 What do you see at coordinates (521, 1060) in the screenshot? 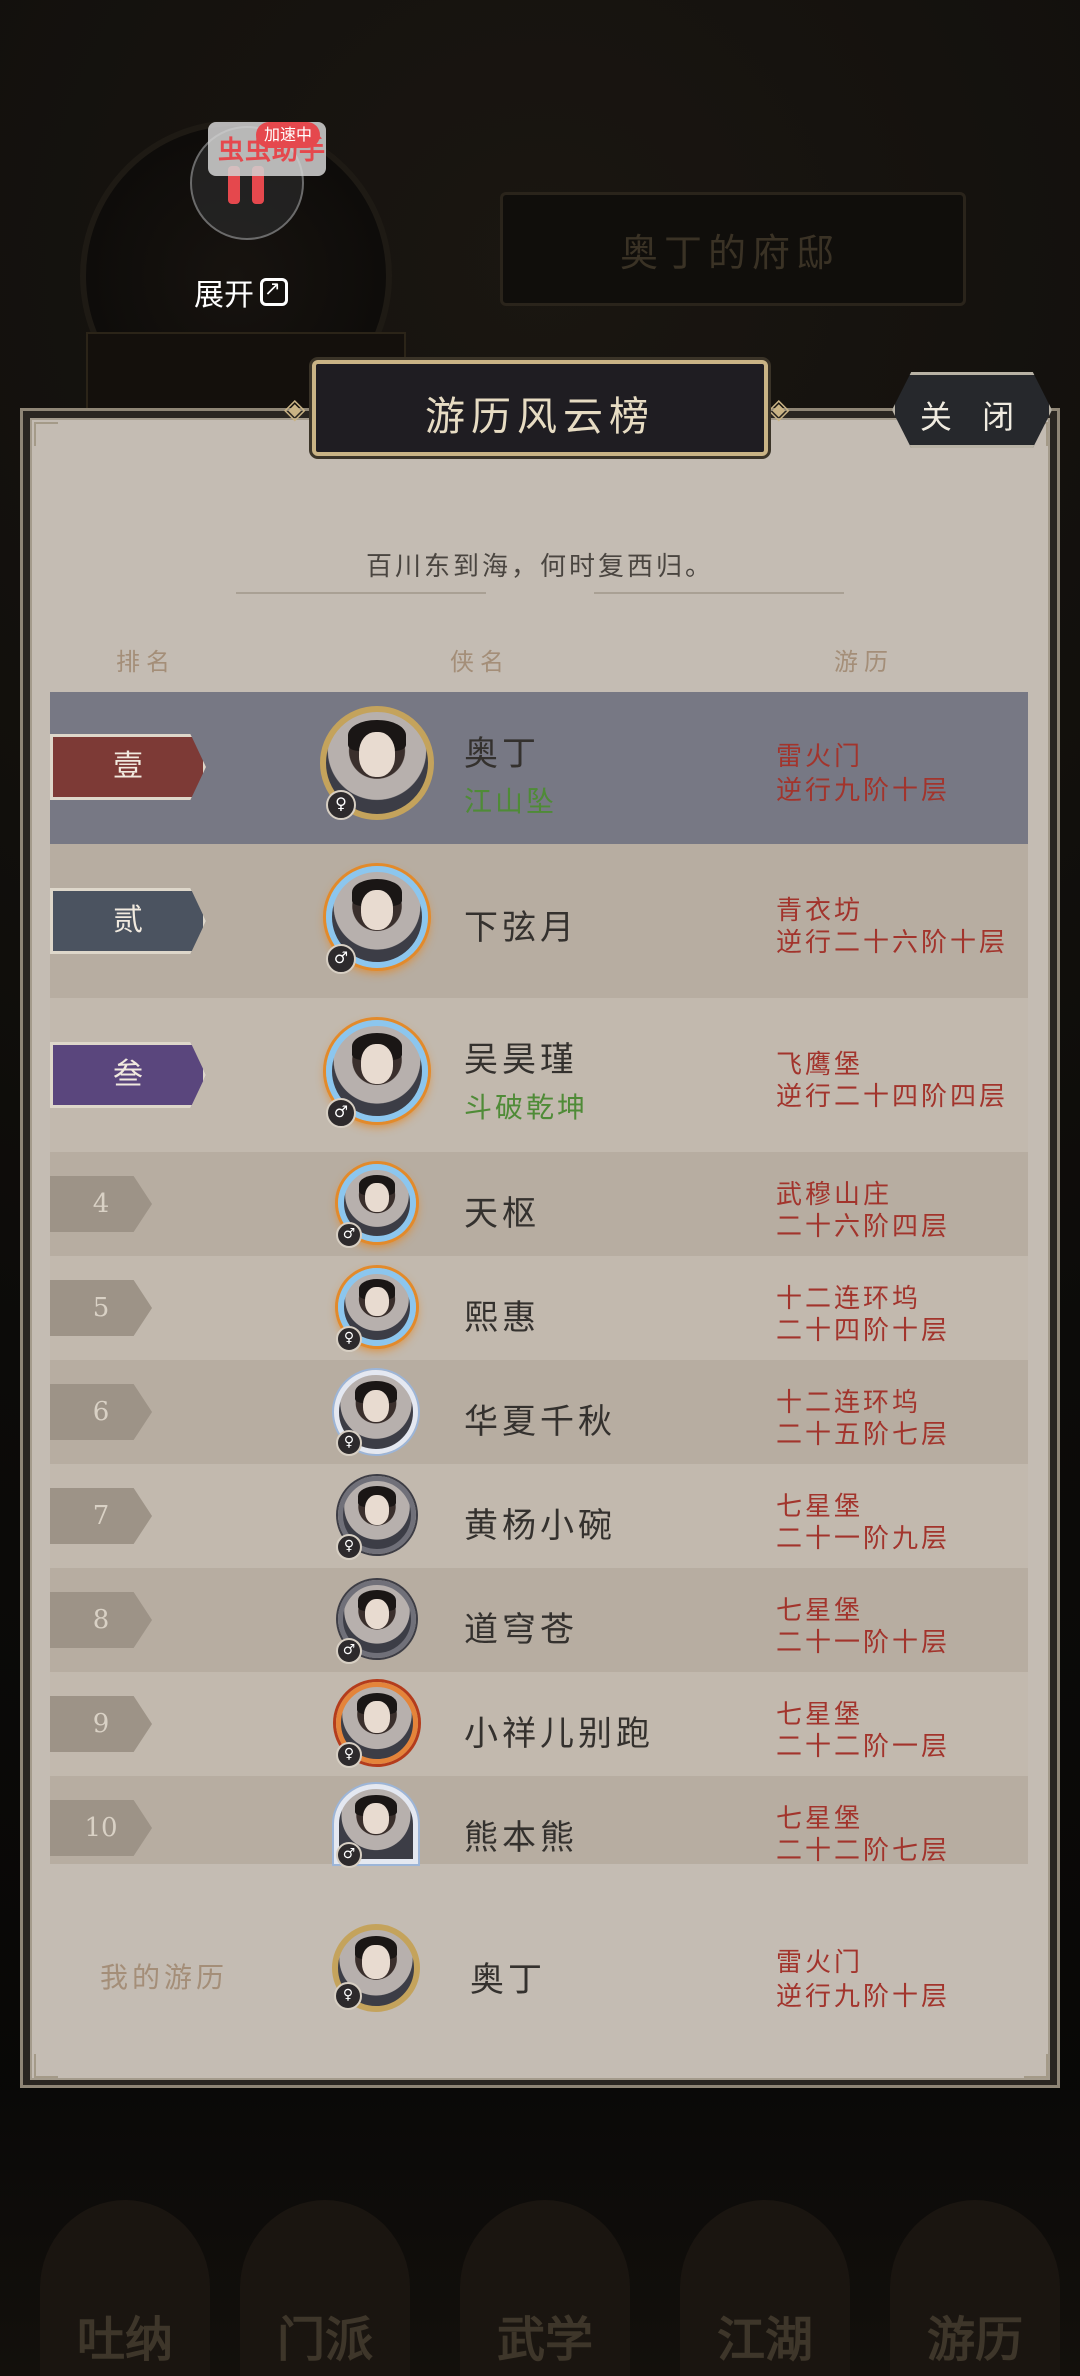
I see `player-name: 吴昊瑾` at bounding box center [521, 1060].